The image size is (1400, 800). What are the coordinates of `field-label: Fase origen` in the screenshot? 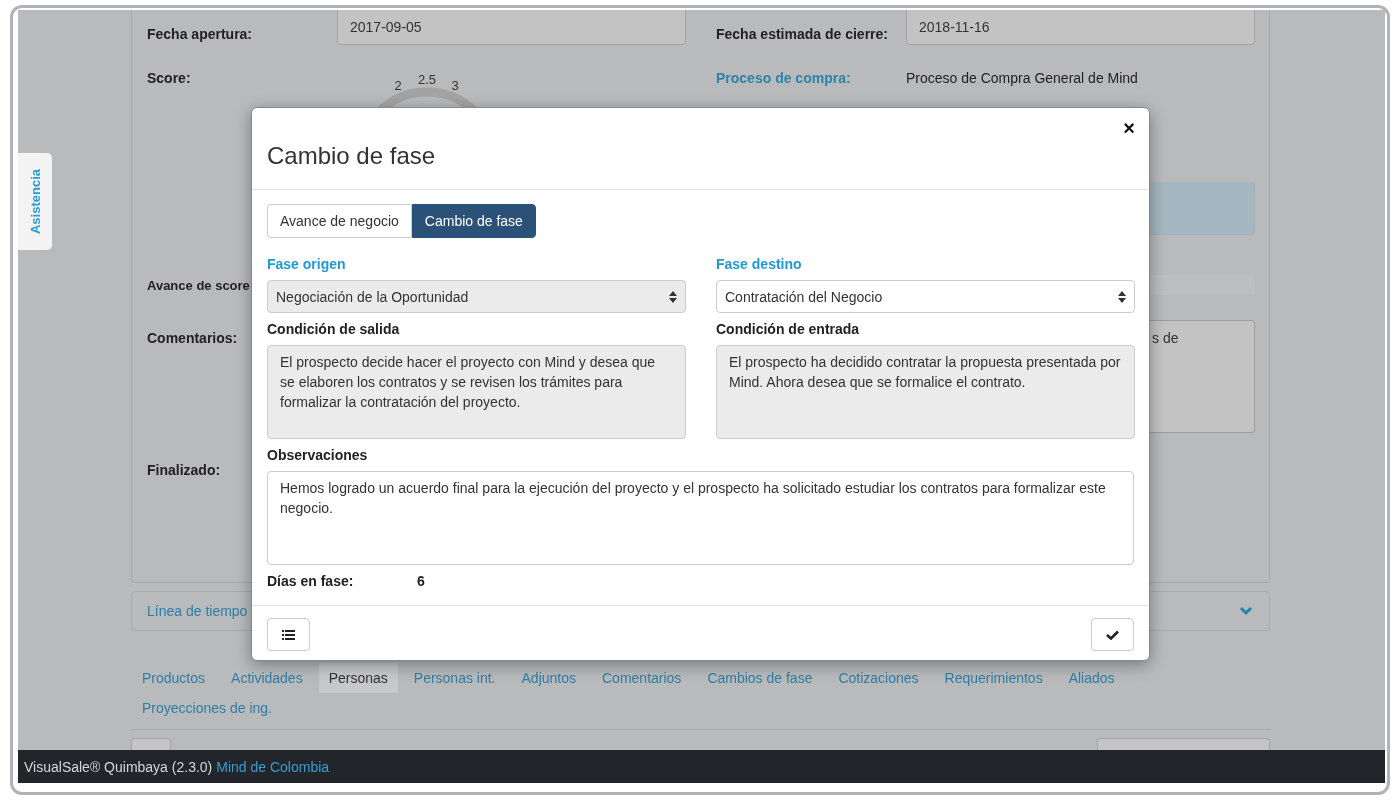 It's located at (307, 264).